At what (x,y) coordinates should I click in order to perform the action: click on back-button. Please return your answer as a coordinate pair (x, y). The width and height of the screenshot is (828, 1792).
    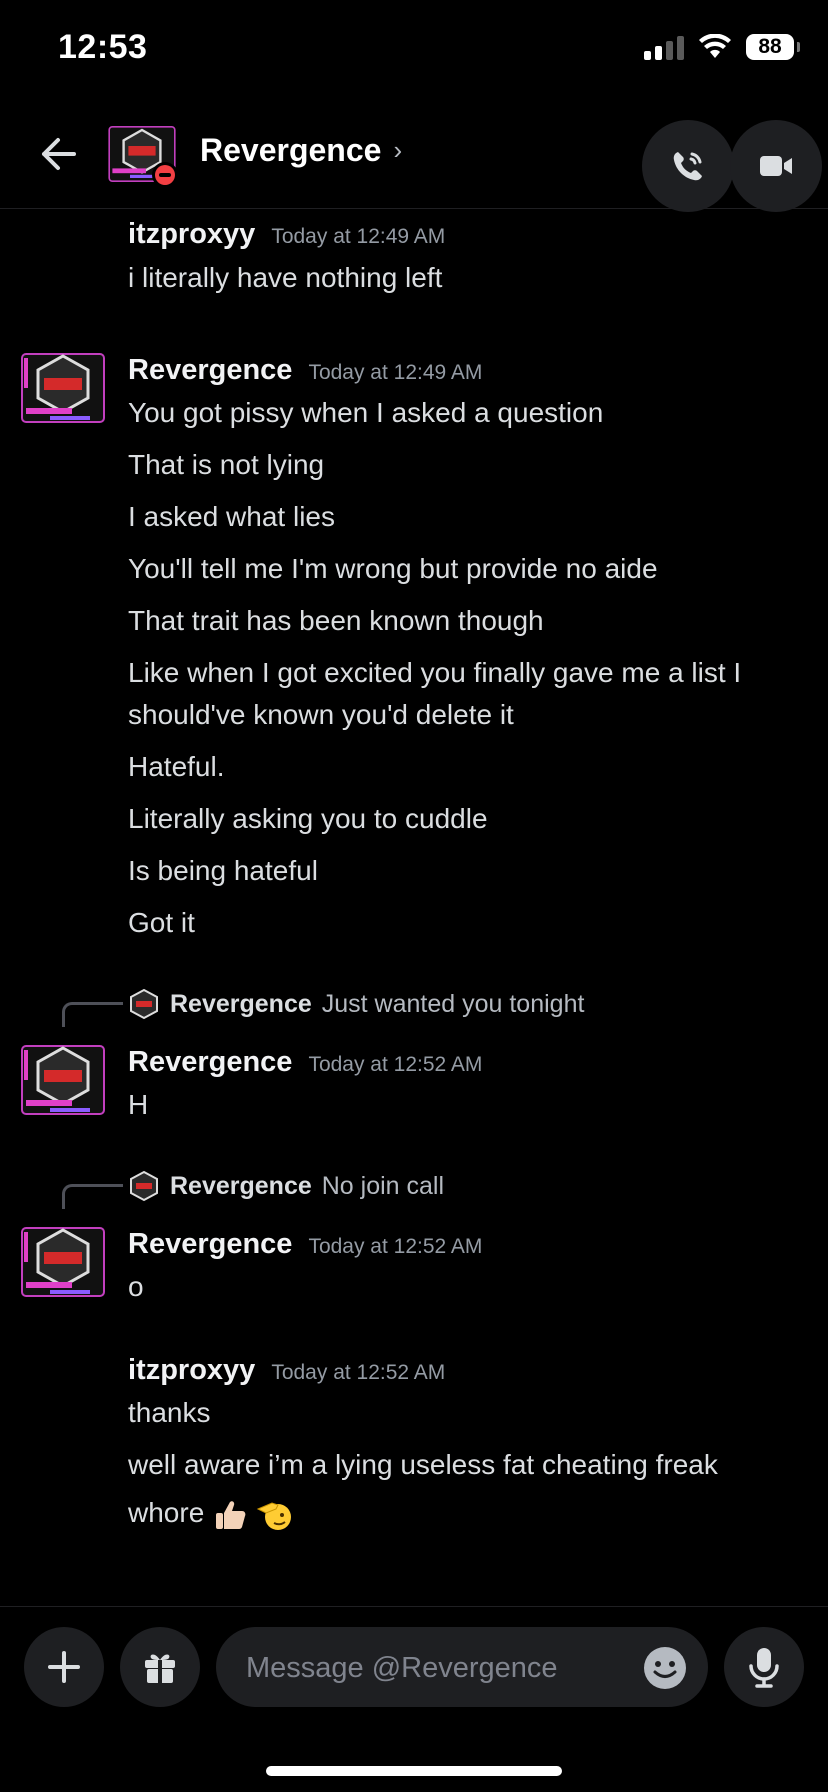
    Looking at the image, I should click on (58, 154).